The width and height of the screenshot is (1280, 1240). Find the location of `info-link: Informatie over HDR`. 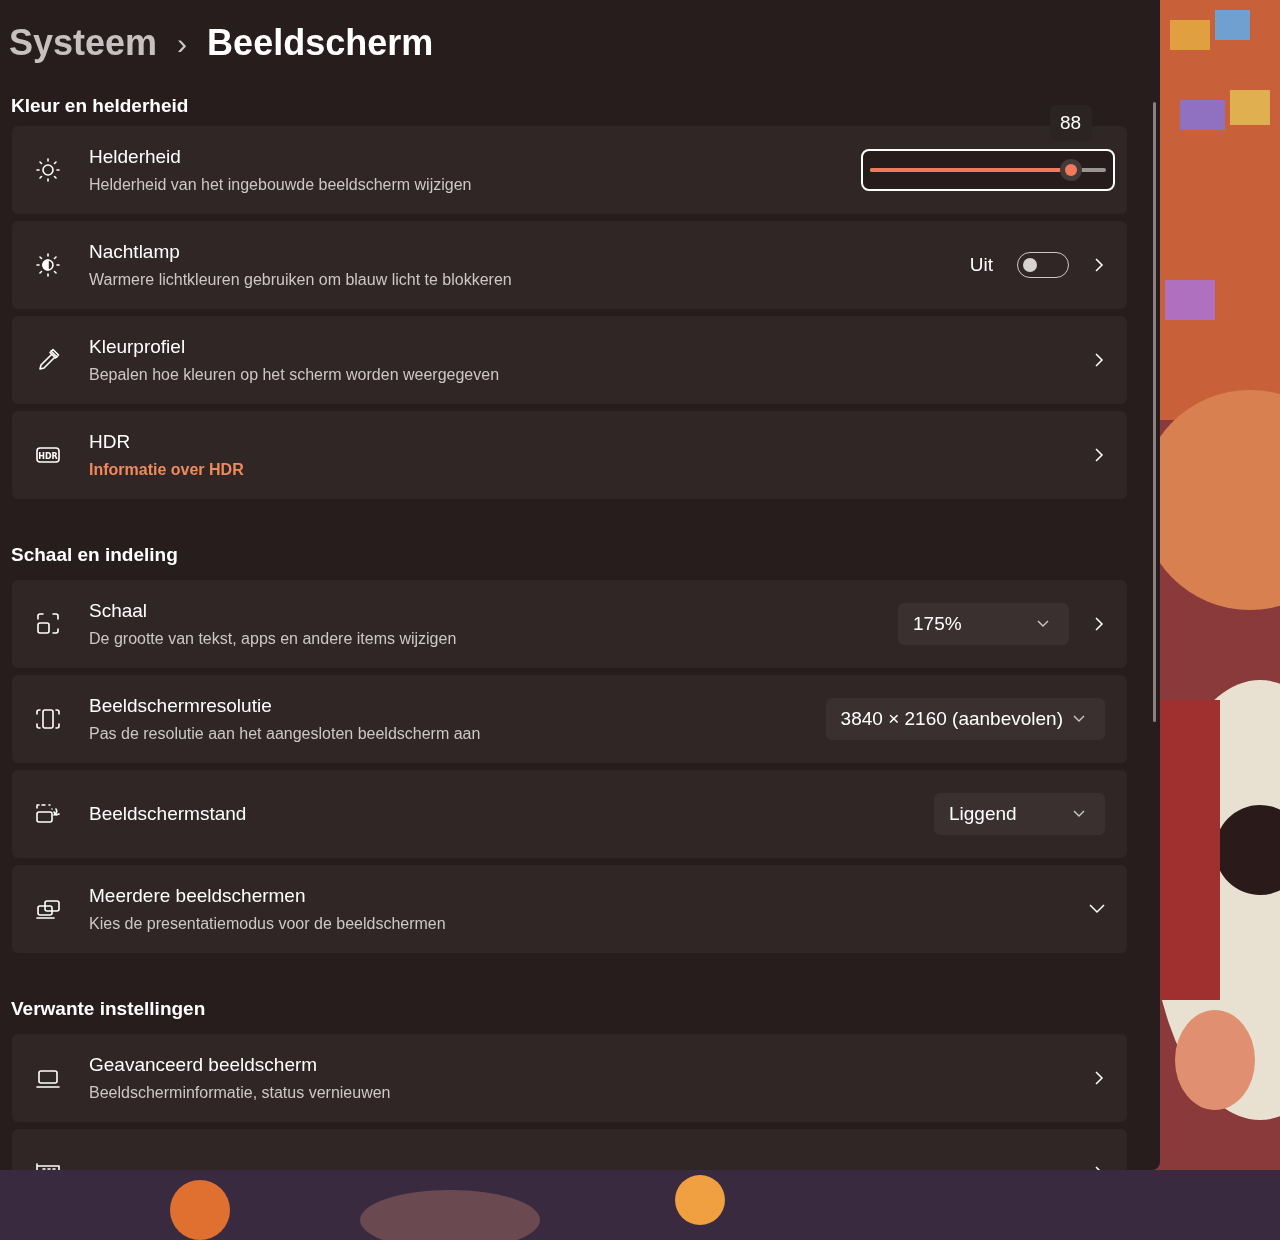

info-link: Informatie over HDR is located at coordinates (166, 469).